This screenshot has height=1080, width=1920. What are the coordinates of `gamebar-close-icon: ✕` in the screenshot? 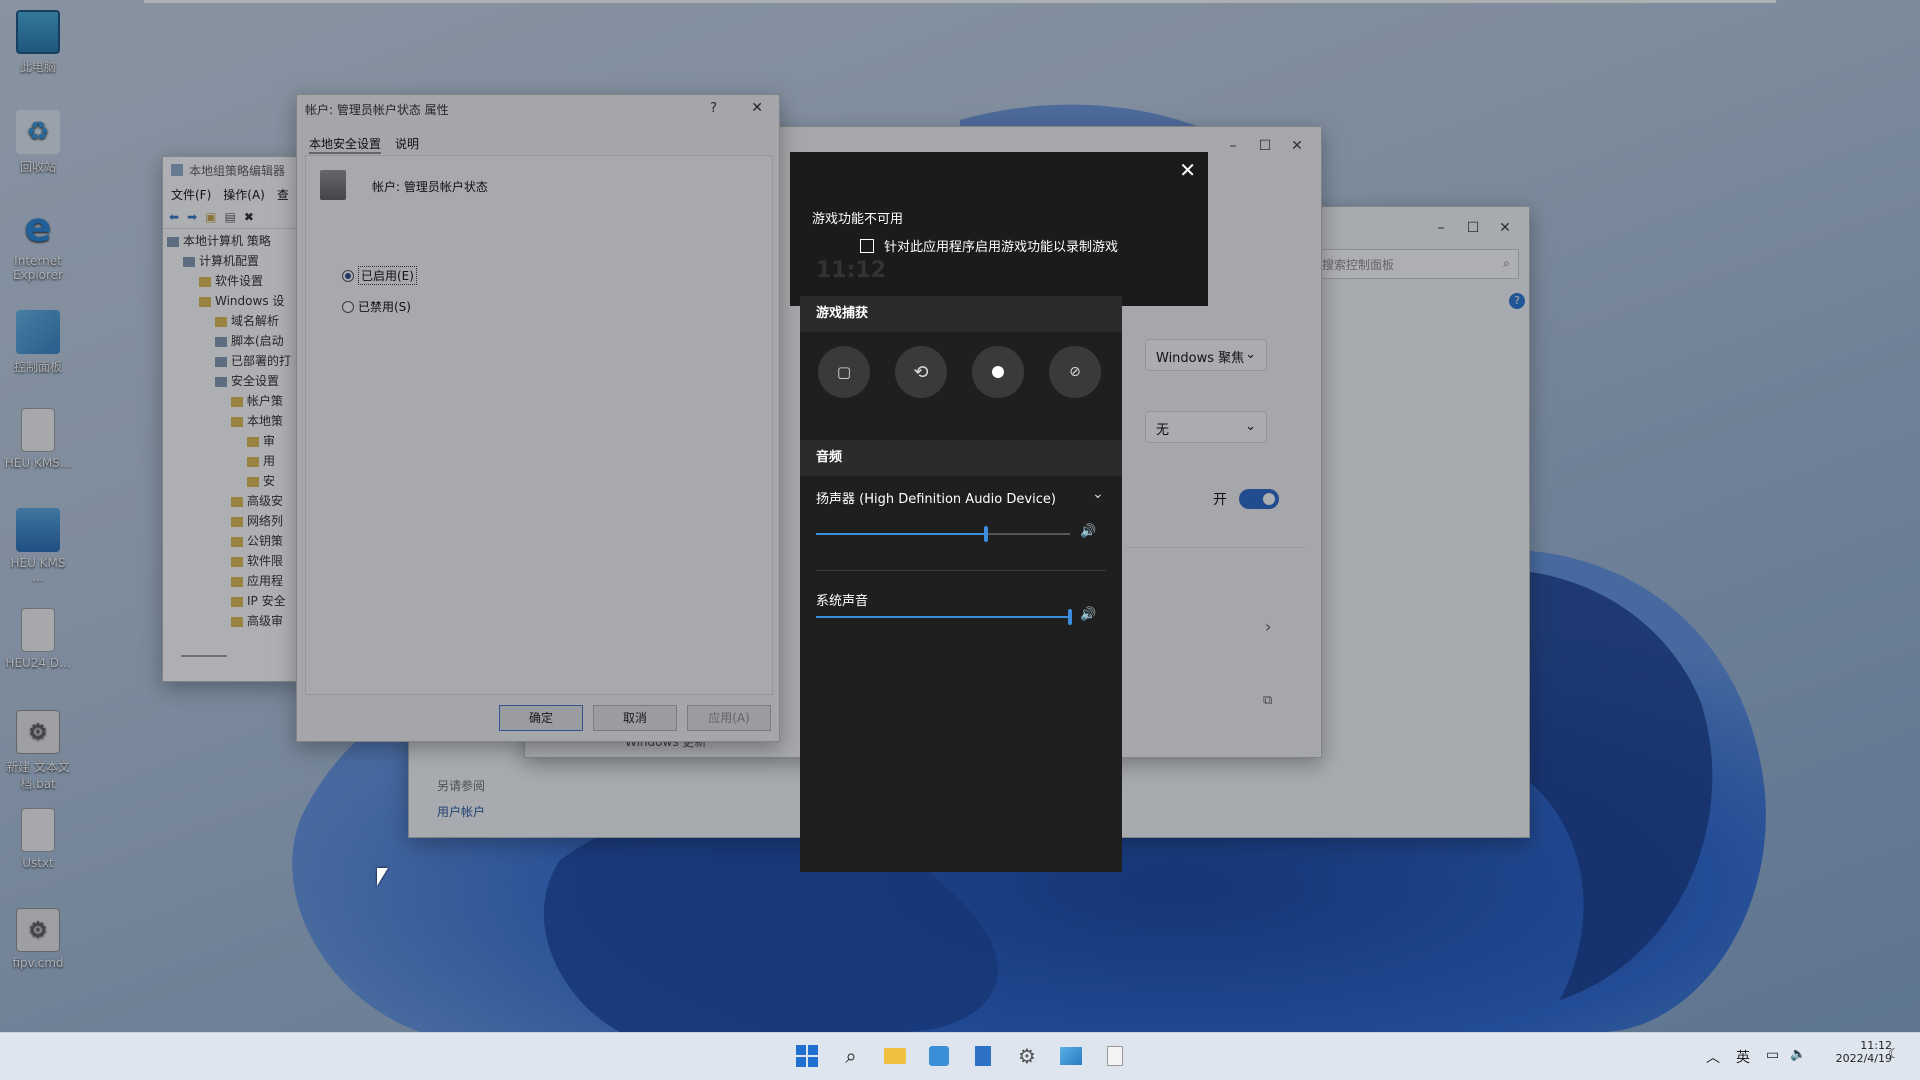 It's located at (1187, 170).